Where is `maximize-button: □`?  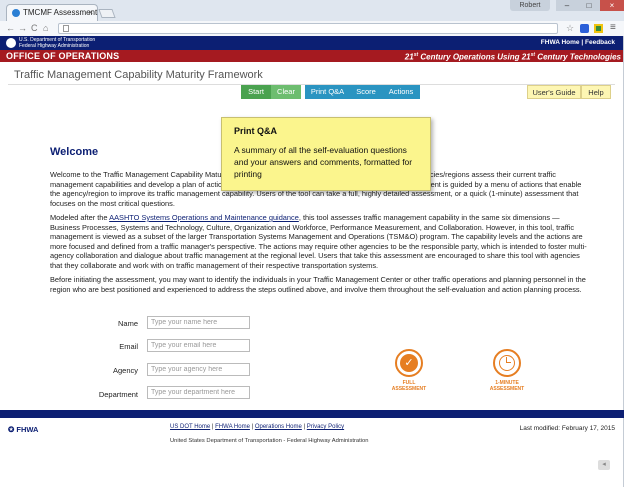
maximize-button: □ is located at coordinates (589, 5).